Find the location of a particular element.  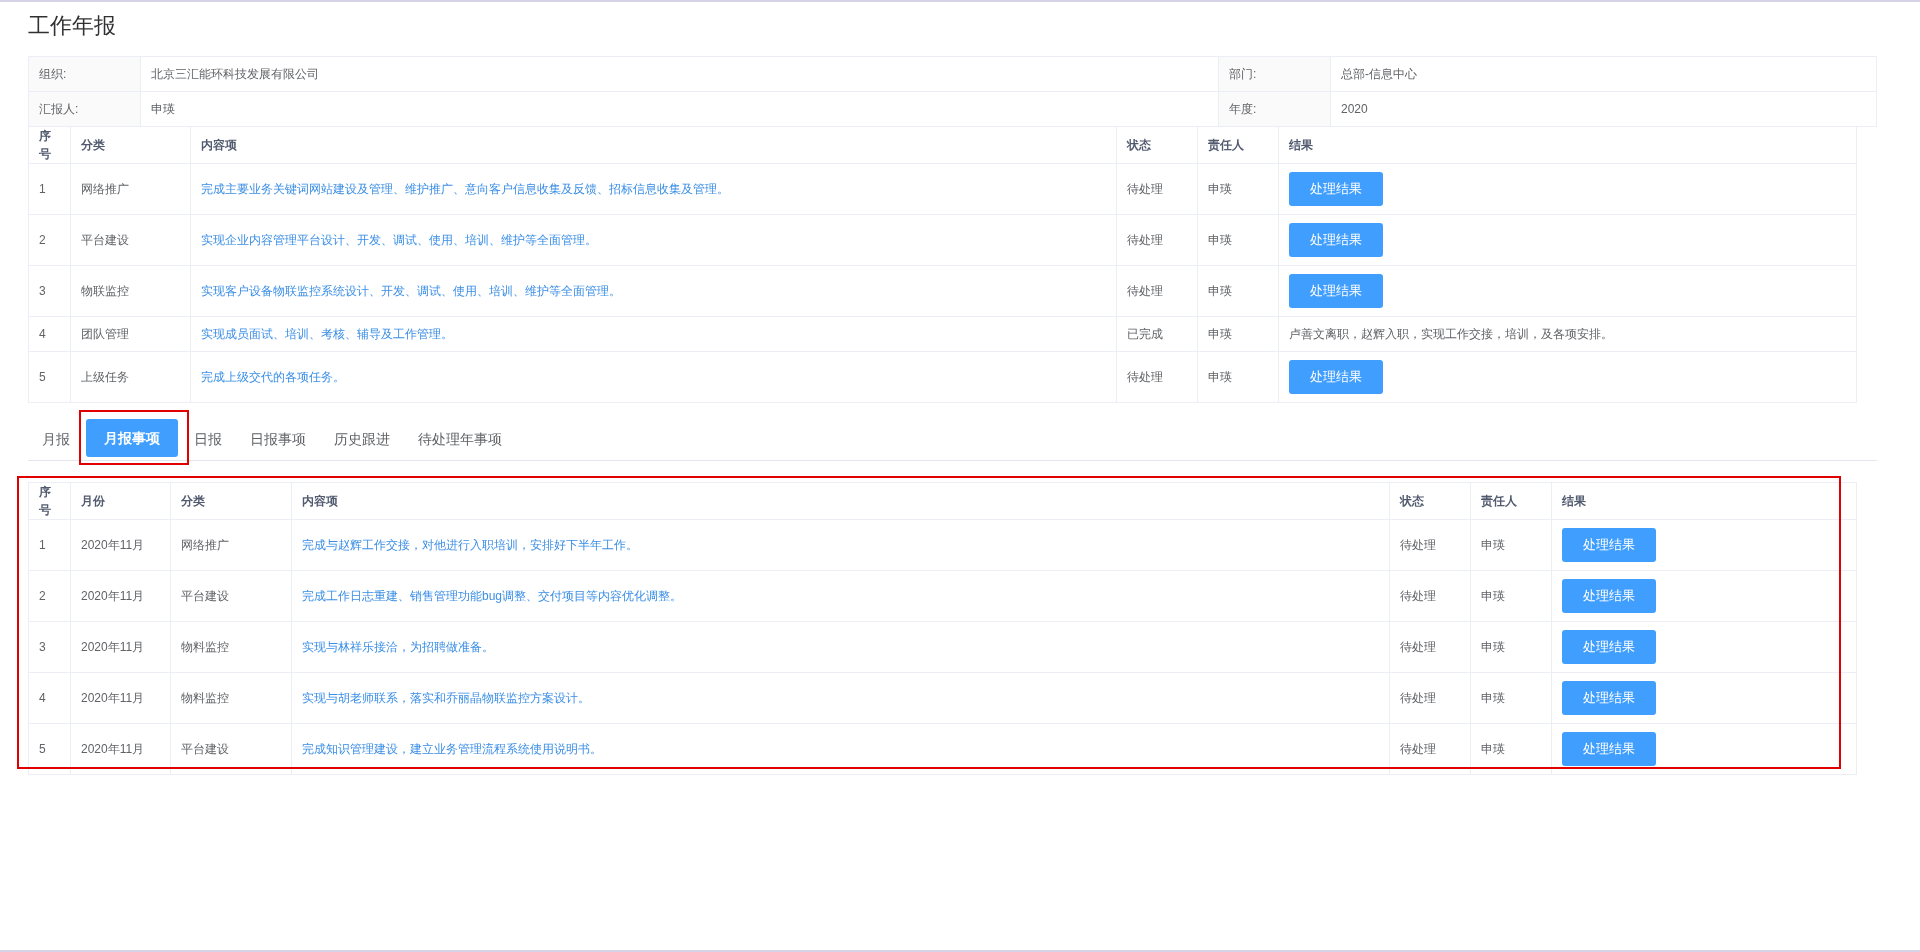

column-header: 月份 is located at coordinates (120, 501).